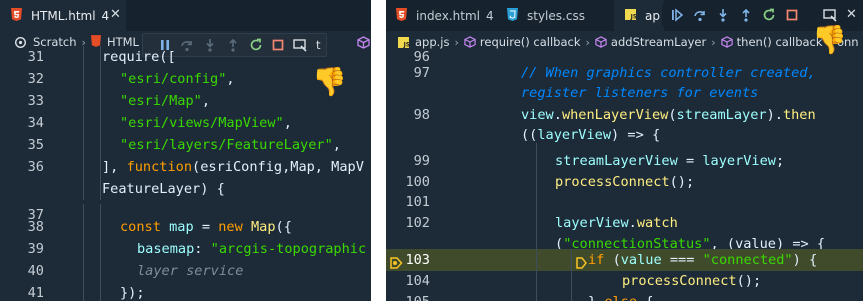 The width and height of the screenshot is (863, 301). What do you see at coordinates (22, 227) in the screenshot?
I see `line-number: 38` at bounding box center [22, 227].